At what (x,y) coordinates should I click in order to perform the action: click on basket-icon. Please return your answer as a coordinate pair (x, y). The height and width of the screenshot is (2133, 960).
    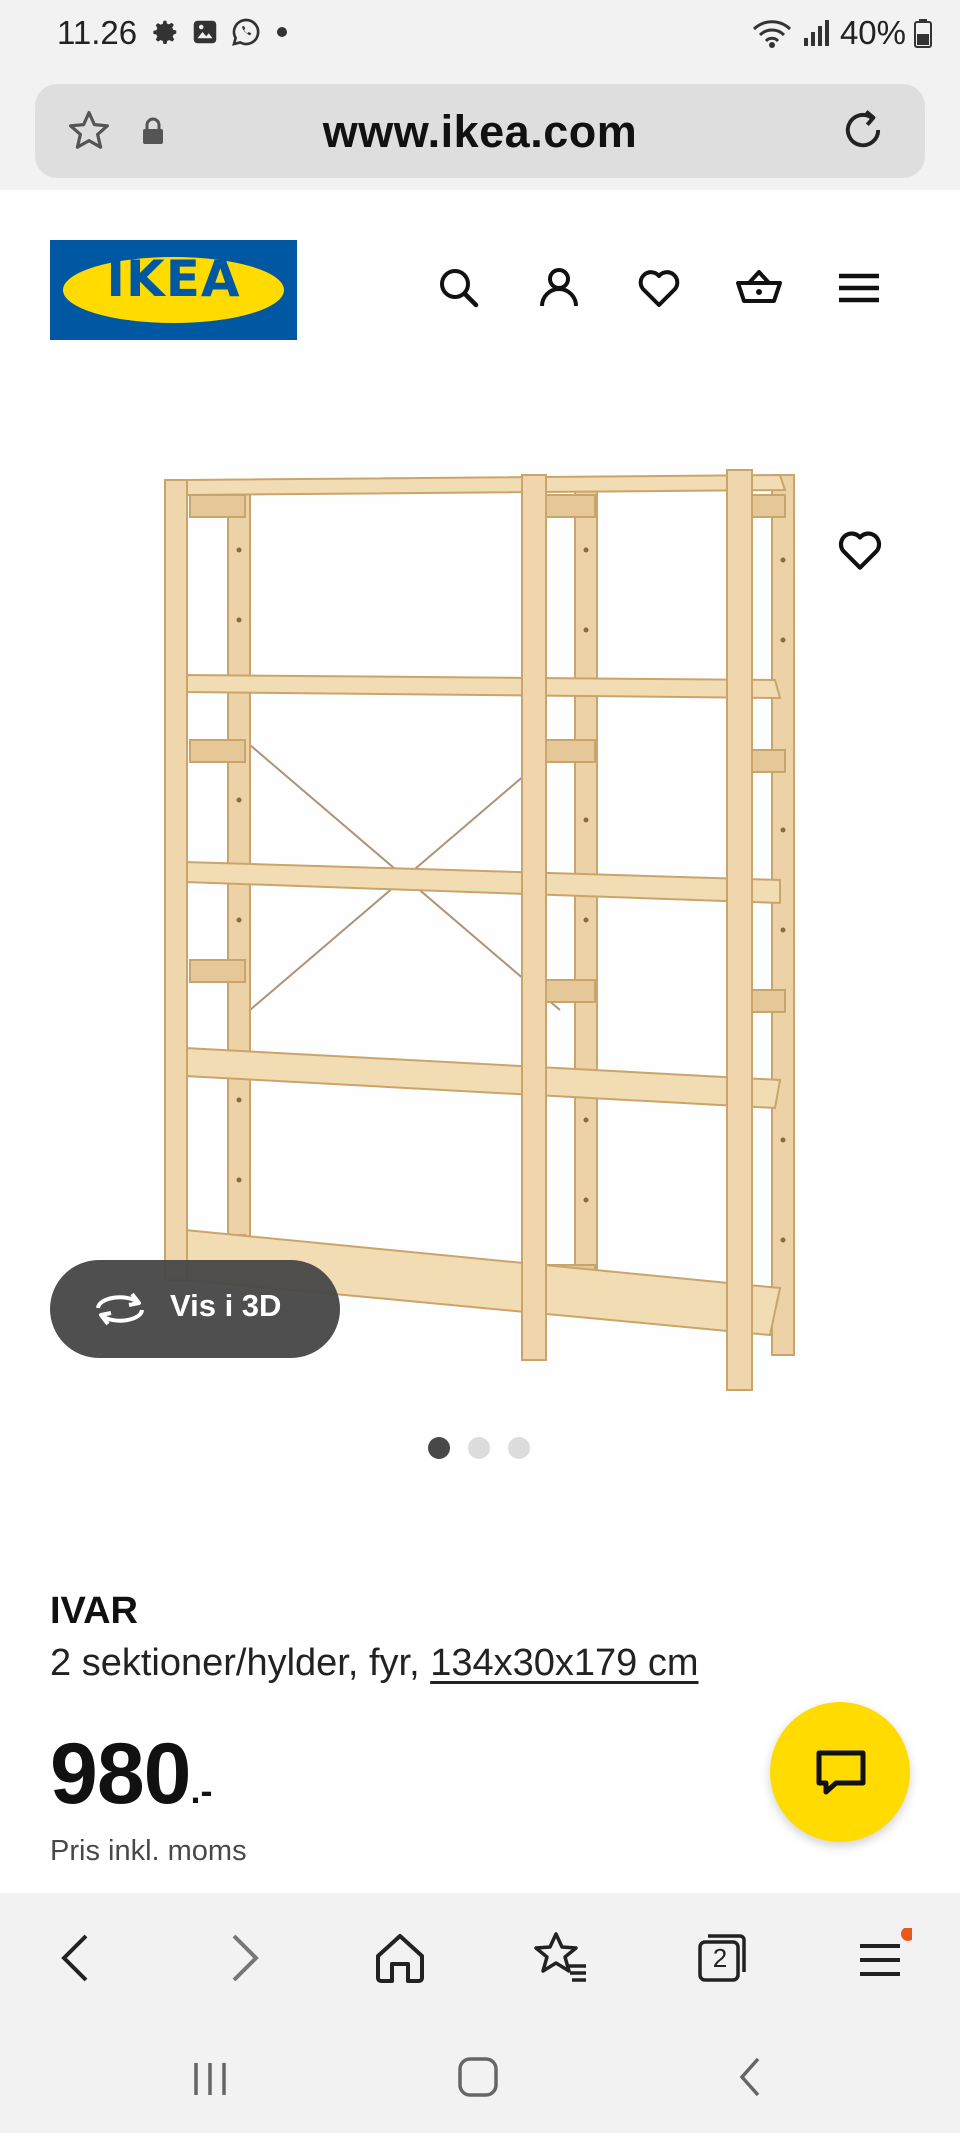
    Looking at the image, I should click on (759, 288).